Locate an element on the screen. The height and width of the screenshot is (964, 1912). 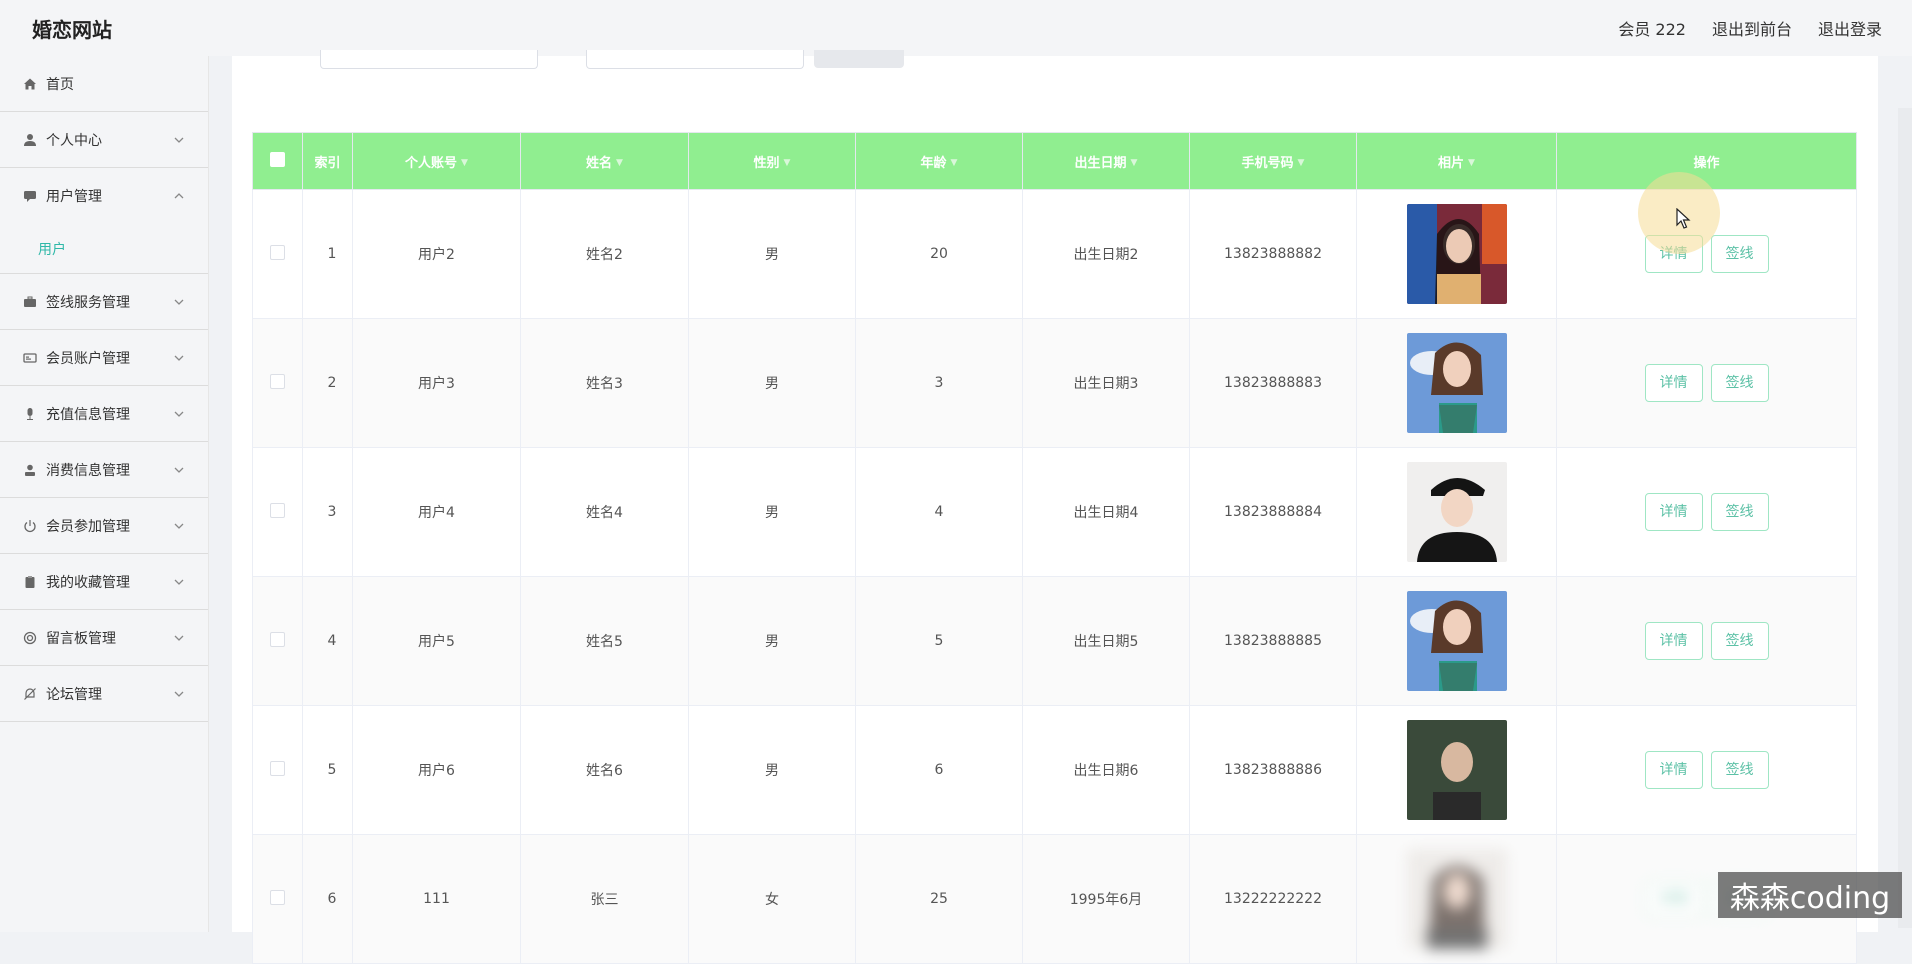
select-all-cell is located at coordinates (277, 161).